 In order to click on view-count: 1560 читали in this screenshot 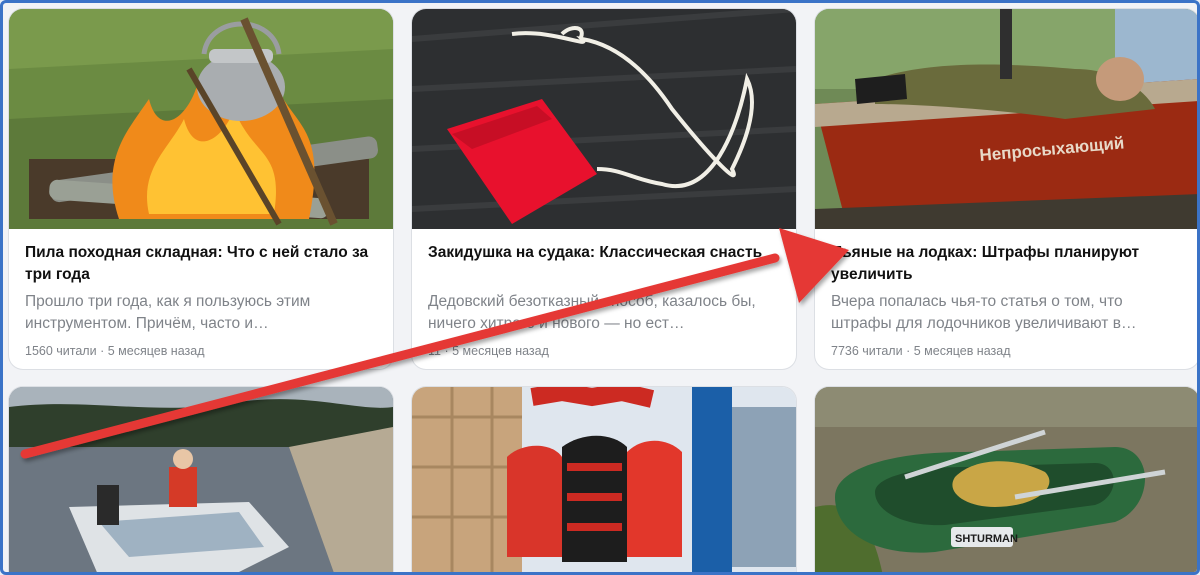, I will do `click(61, 351)`.